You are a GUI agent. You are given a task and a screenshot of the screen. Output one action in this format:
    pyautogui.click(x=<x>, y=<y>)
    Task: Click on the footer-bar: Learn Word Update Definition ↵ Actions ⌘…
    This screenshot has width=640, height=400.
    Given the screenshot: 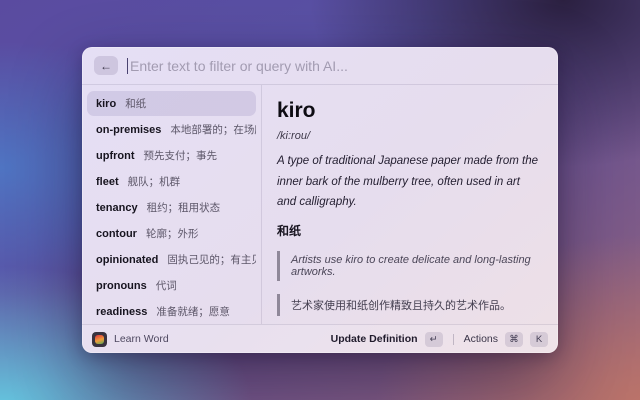 What is the action you would take?
    pyautogui.click(x=320, y=338)
    